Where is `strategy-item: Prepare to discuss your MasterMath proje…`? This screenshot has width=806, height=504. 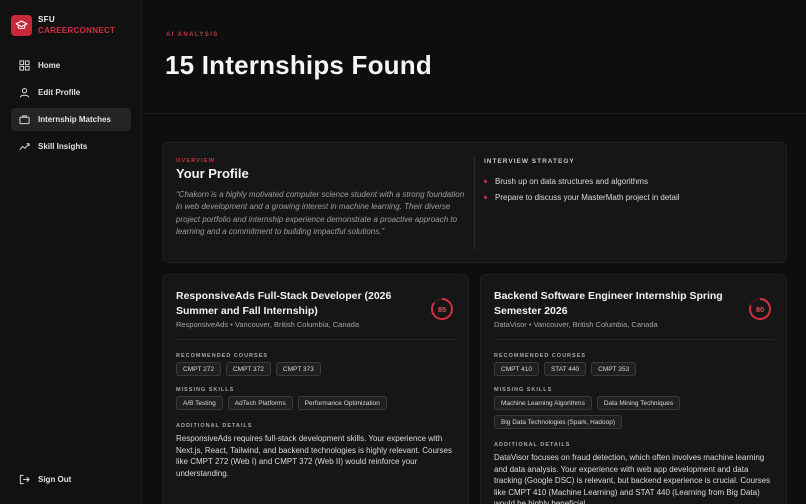
strategy-item: Prepare to discuss your MasterMath proje… is located at coordinates (629, 197).